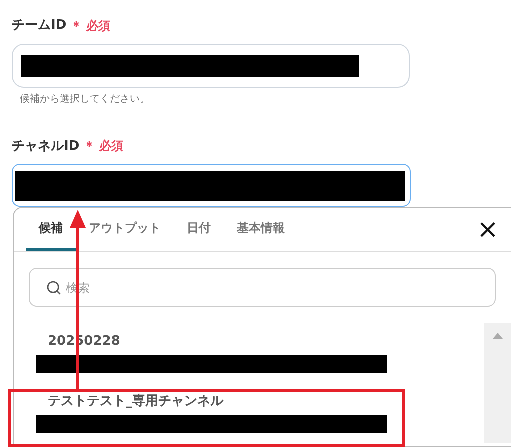 The height and width of the screenshot is (448, 511). I want to click on search-icon, so click(54, 288).